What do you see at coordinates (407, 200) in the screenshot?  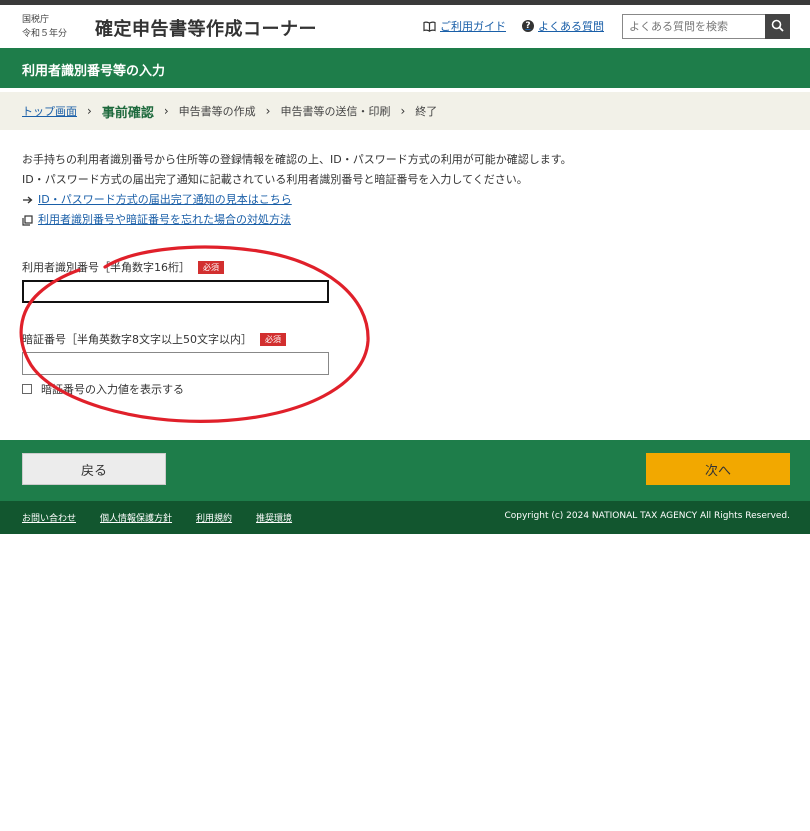 I see `sample-notice-link: ID・パスワード方式の届出完了通知の見本はこちら` at bounding box center [407, 200].